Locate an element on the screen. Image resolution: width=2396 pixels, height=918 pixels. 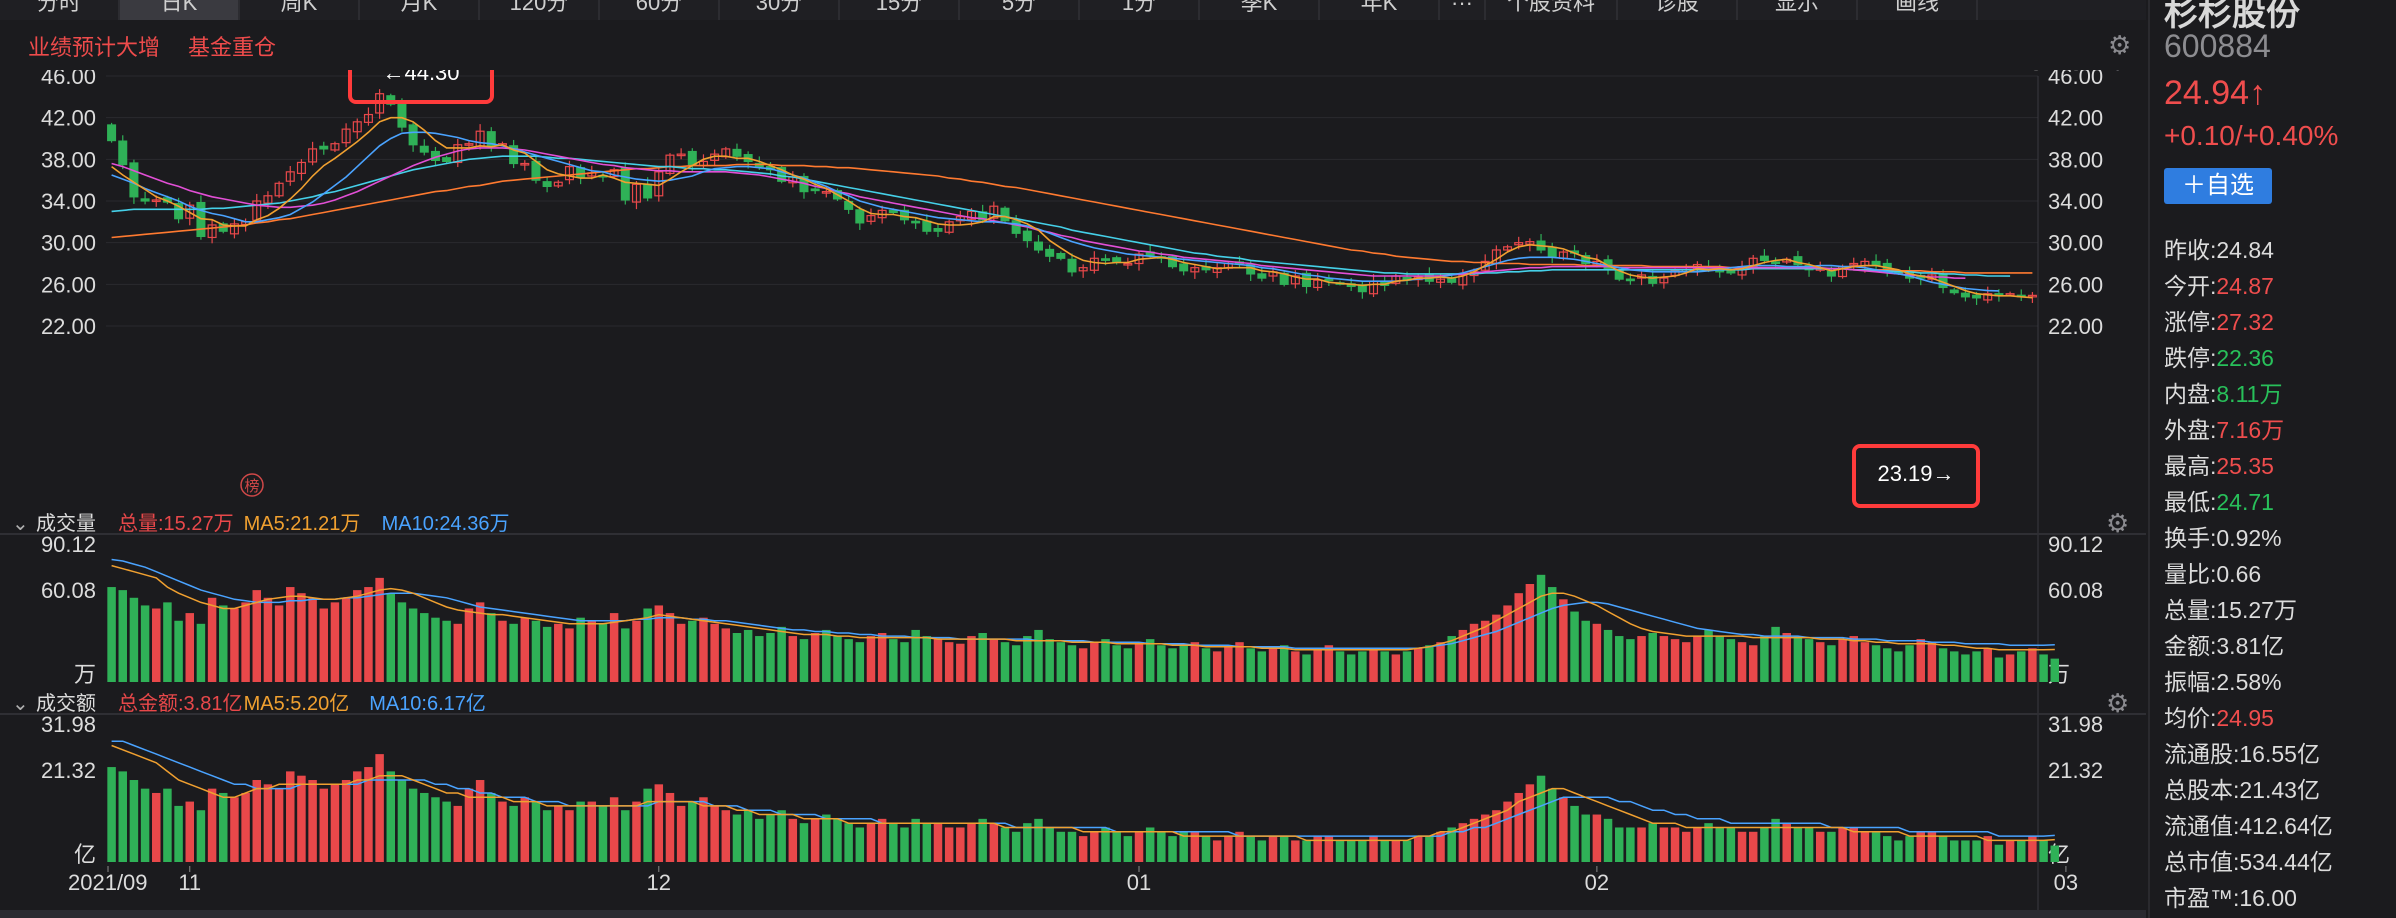
tab-5: 60分 is located at coordinates (660, 10).